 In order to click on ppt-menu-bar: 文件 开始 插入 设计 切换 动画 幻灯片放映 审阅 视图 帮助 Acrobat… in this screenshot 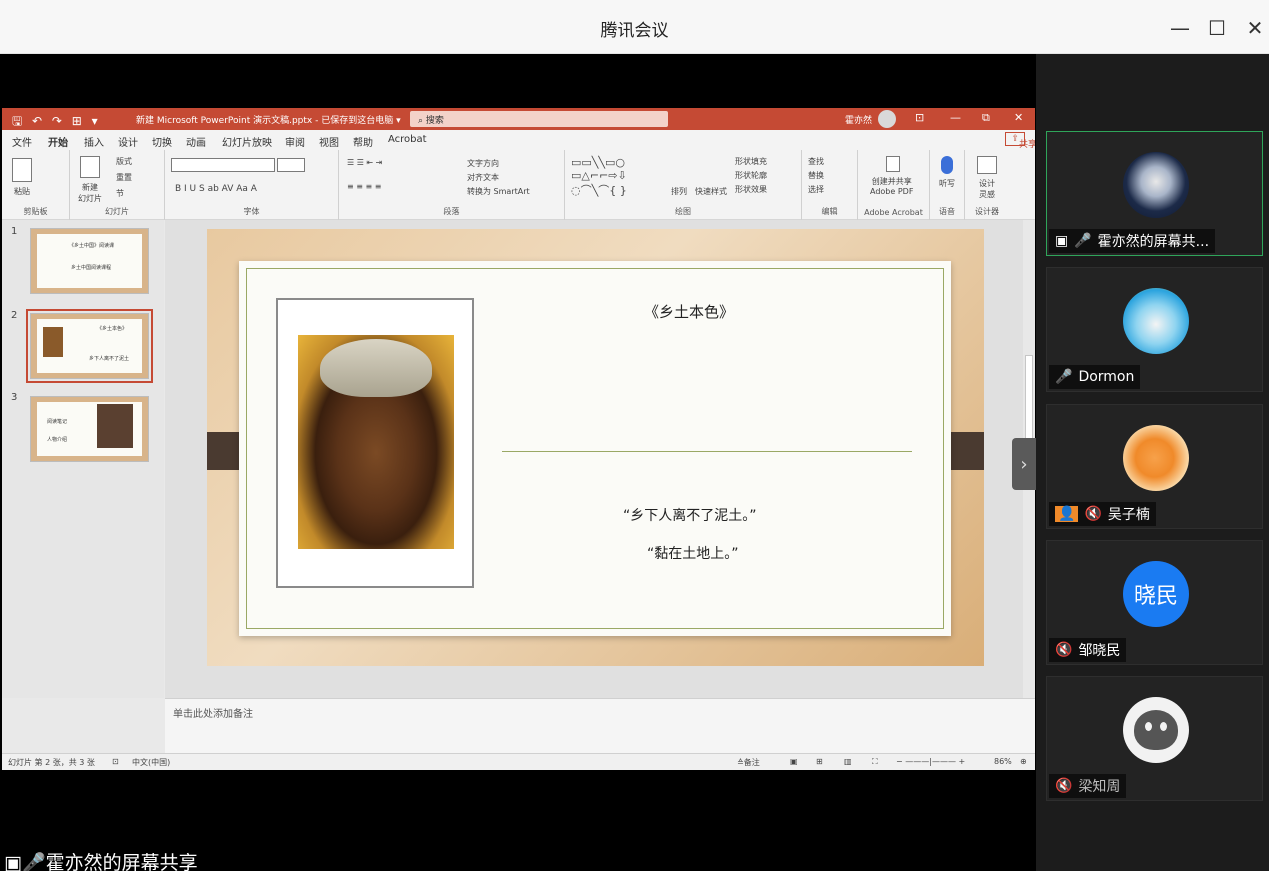, I will do `click(518, 141)`.